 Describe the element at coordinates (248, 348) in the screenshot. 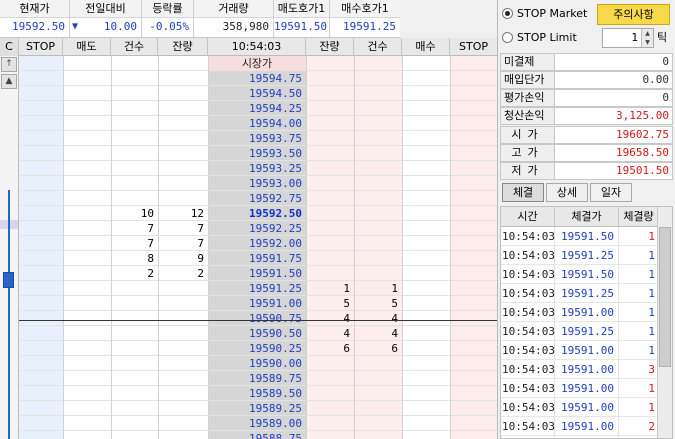

I see `order-book-row: 19590.25 6 6` at that location.